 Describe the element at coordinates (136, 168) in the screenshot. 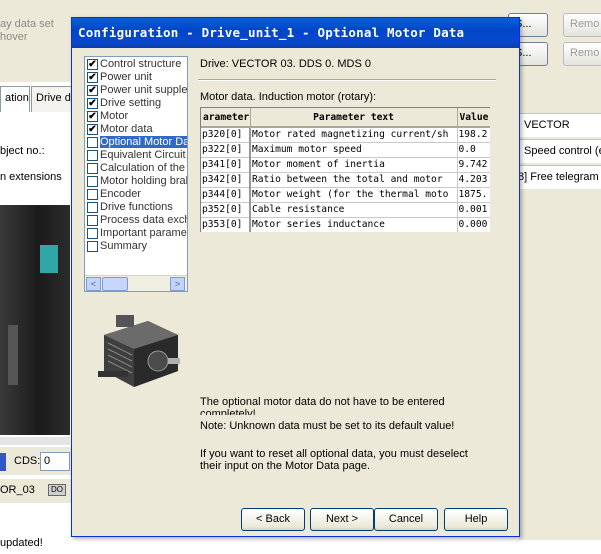

I see `wizard-step-item: Calculation of the` at that location.